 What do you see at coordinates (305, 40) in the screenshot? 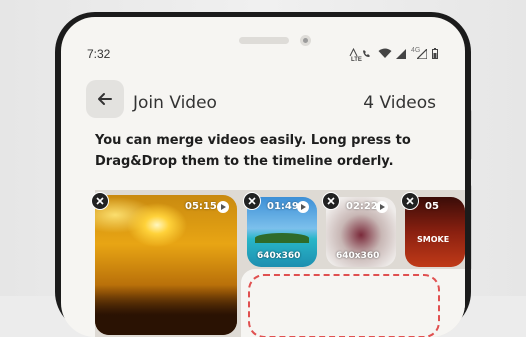
I see `front-camera` at bounding box center [305, 40].